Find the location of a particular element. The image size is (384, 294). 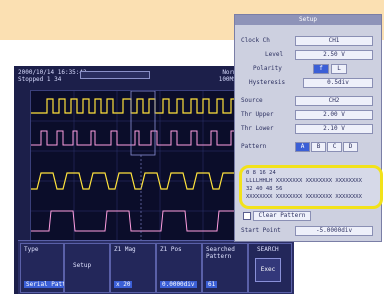

dialog-title: Setup is located at coordinates (308, 20).